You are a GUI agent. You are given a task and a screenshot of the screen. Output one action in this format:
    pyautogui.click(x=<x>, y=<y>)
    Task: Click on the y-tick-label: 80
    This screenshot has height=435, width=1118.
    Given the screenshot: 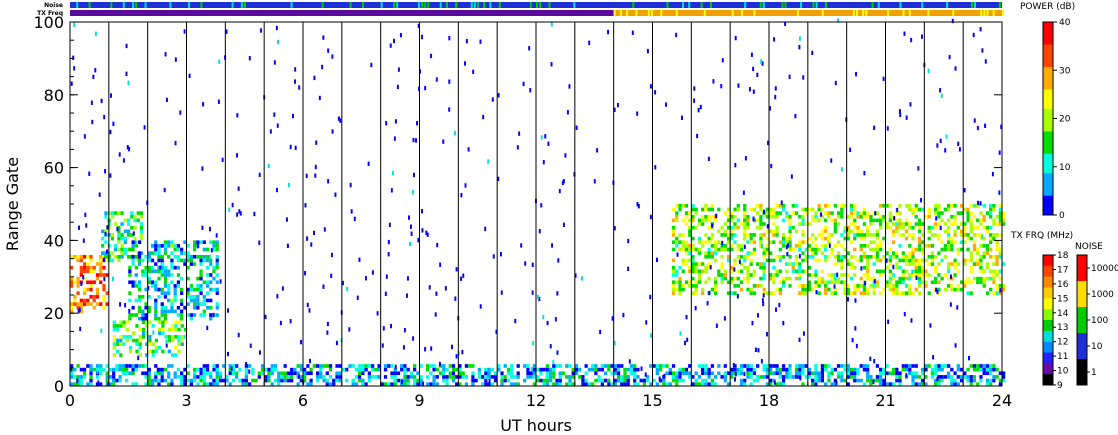 What is the action you would take?
    pyautogui.click(x=54, y=95)
    